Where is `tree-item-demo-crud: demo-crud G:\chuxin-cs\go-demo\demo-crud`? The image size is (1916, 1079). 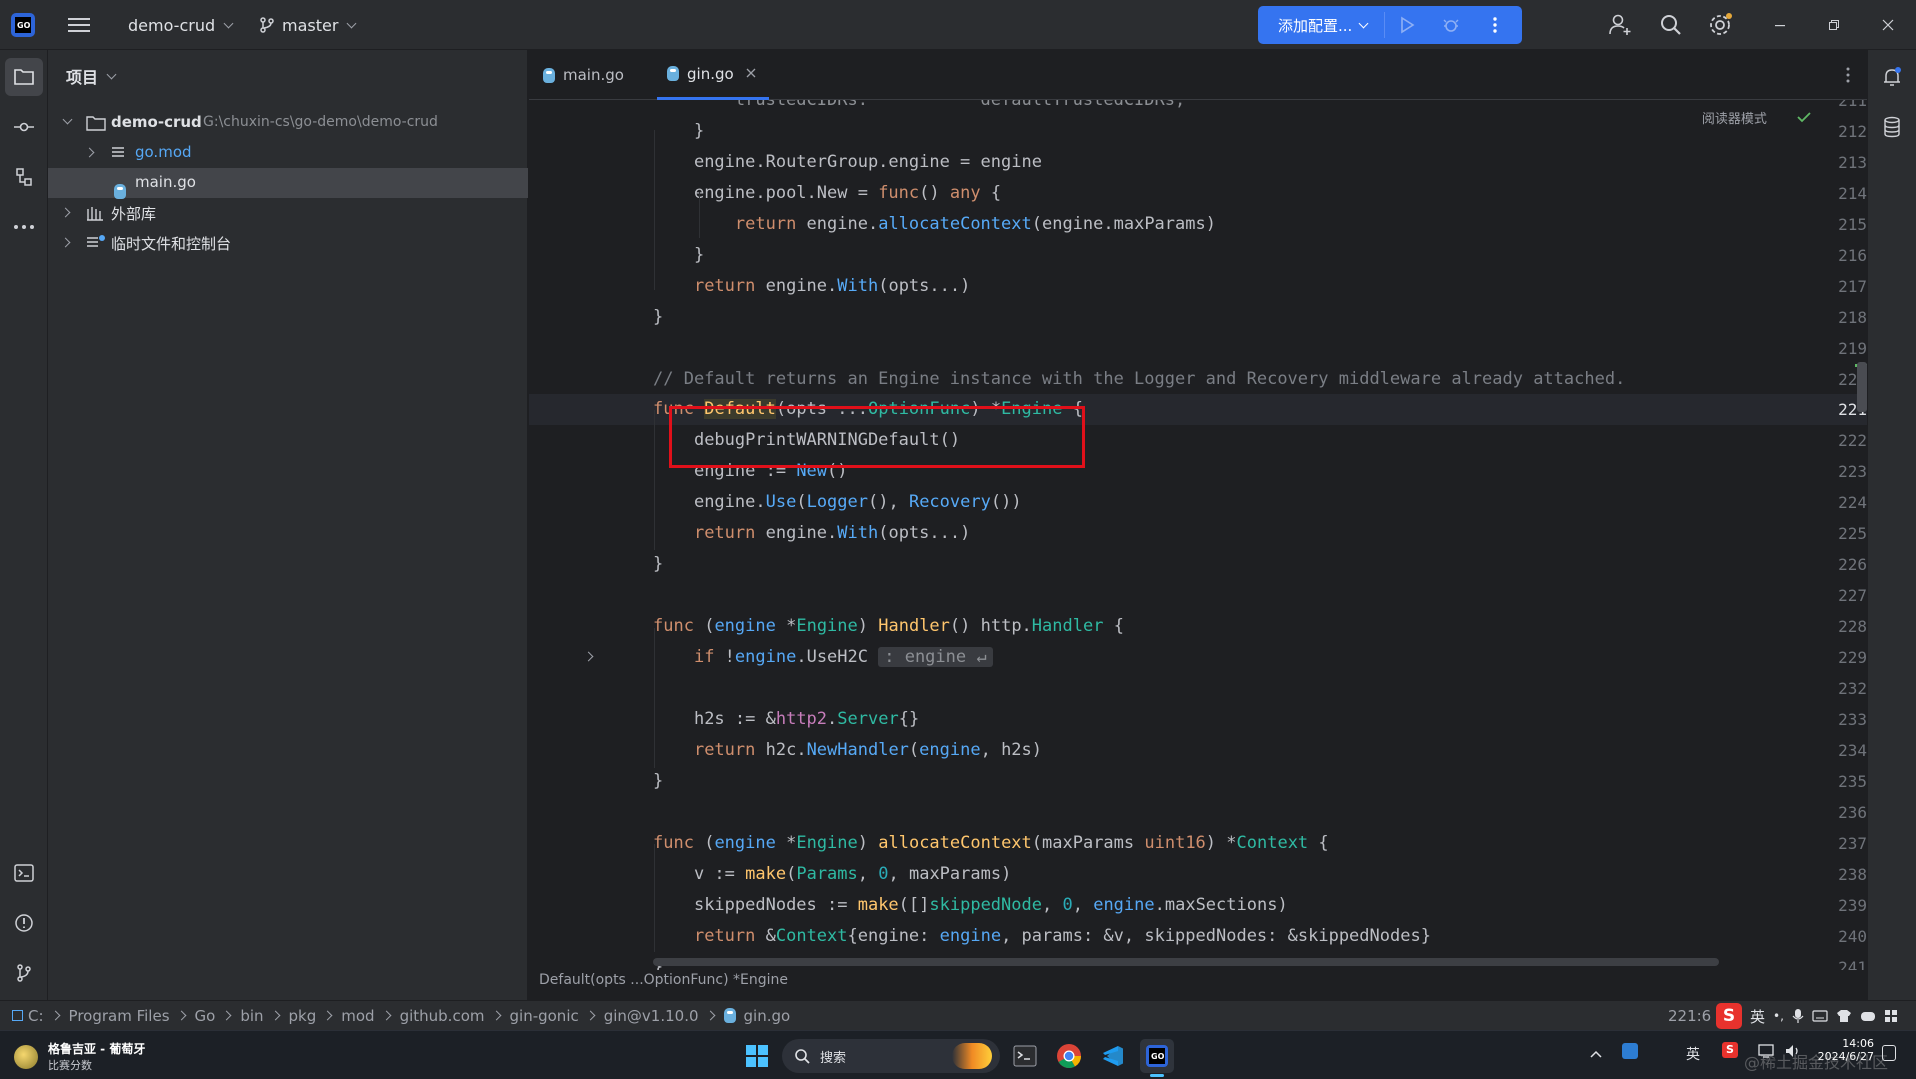 tree-item-demo-crud: demo-crud G:\chuxin-cs\go-demo\demo-crud is located at coordinates (288, 123).